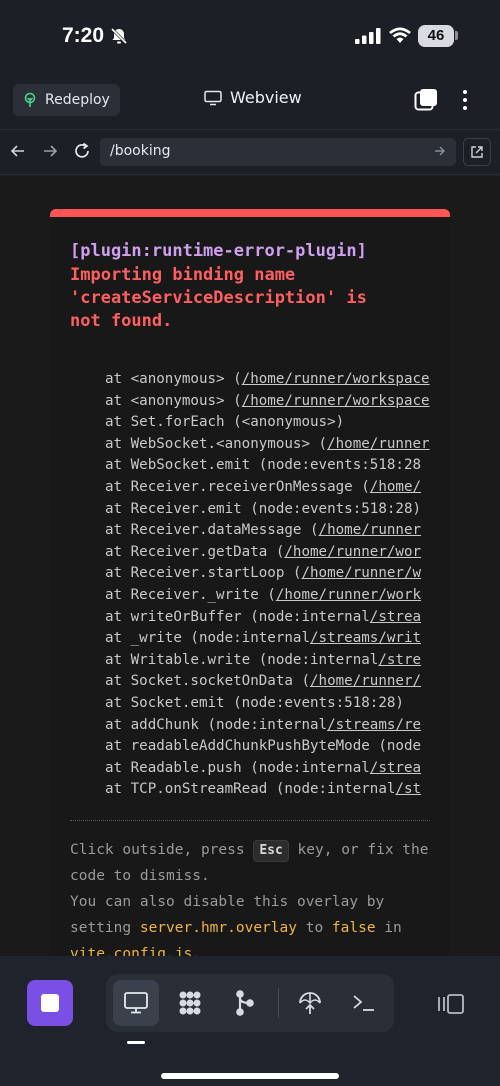 The height and width of the screenshot is (1086, 500). Describe the element at coordinates (277, 574) in the screenshot. I see `stack-line: at Receiver.startLoop (/home/runner/w` at that location.